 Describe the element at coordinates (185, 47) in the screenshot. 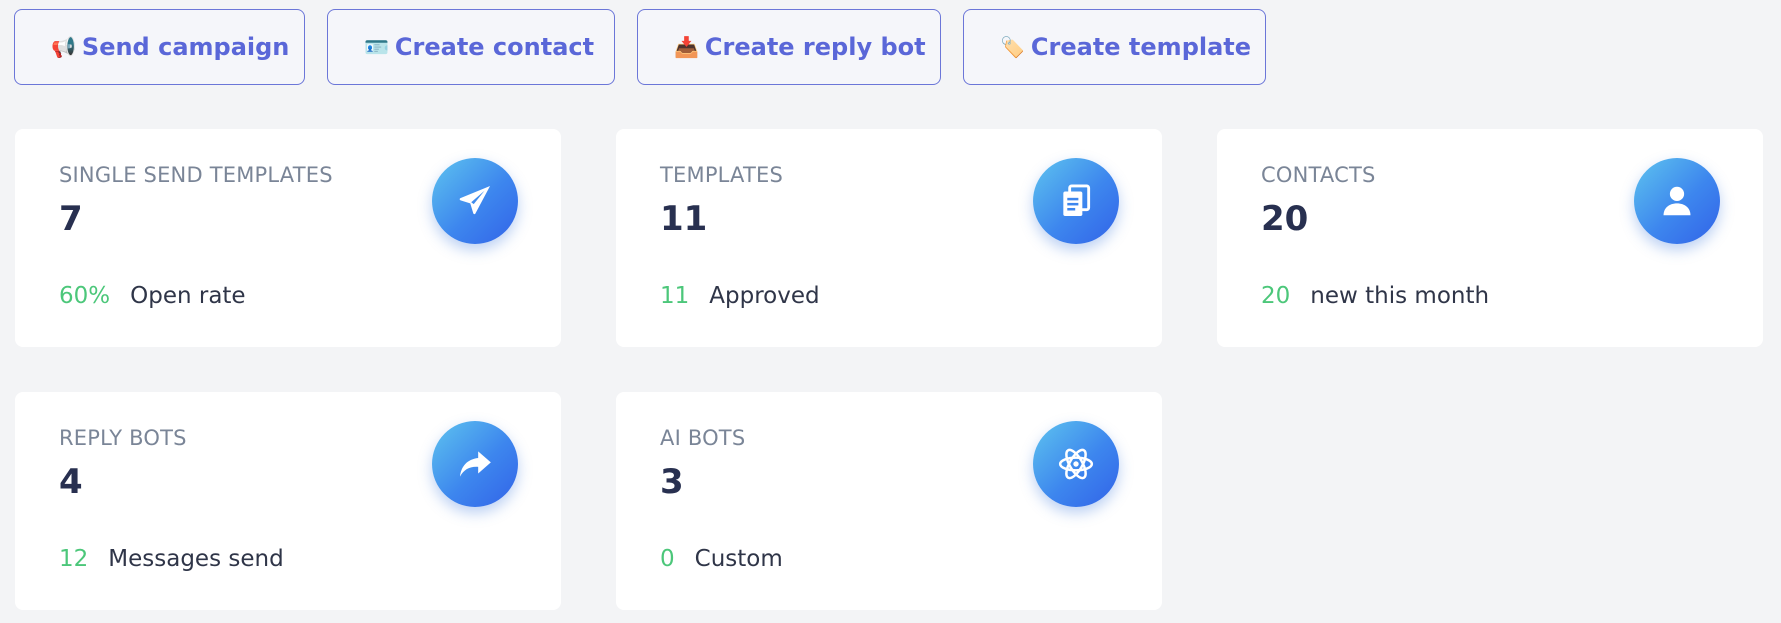

I see `send-campaign-label: Send campaign` at that location.